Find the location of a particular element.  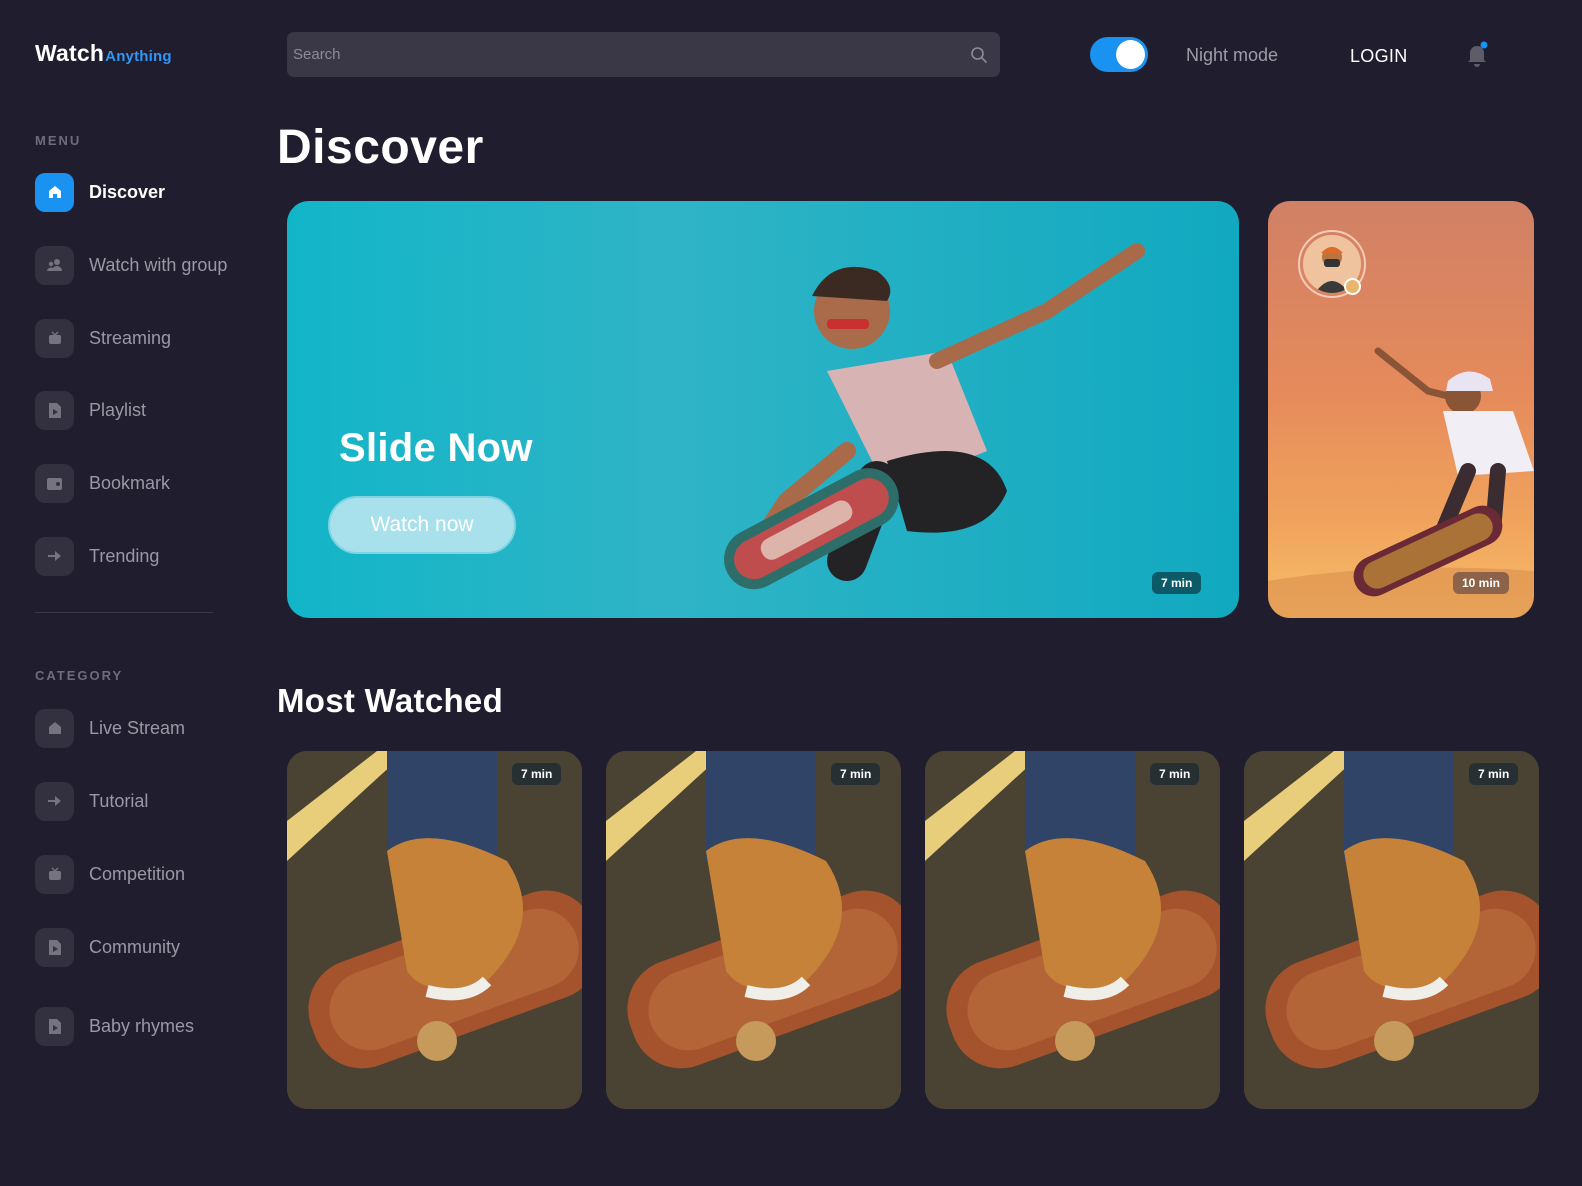

sidebar-item-streaming: Streaming is located at coordinates (103, 338).